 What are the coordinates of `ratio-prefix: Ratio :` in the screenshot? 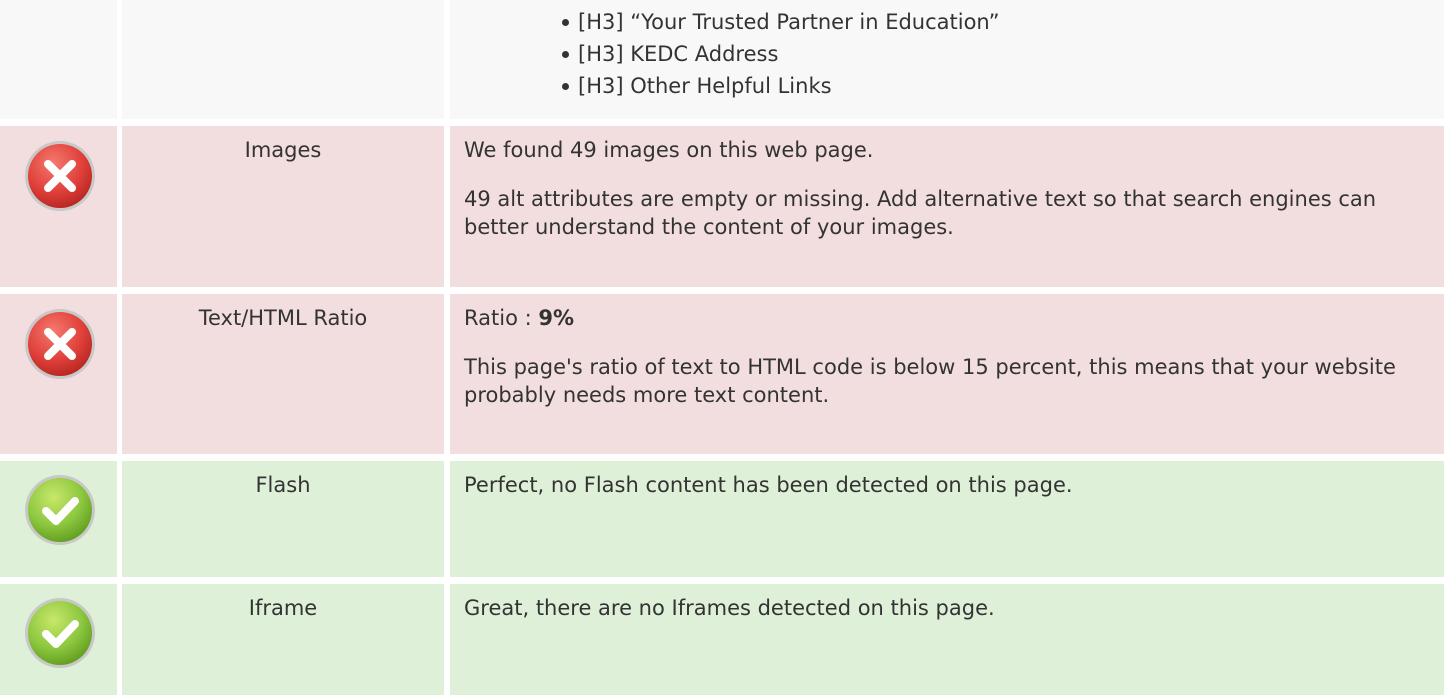 It's located at (501, 318).